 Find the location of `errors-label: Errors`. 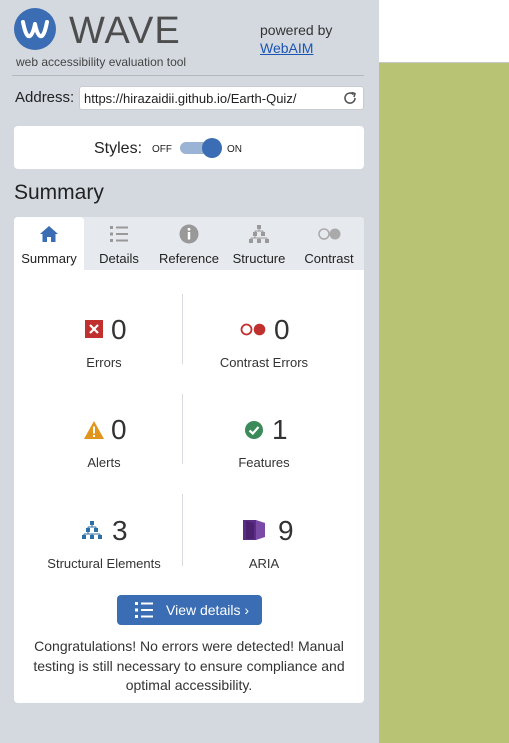

errors-label: Errors is located at coordinates (104, 362).